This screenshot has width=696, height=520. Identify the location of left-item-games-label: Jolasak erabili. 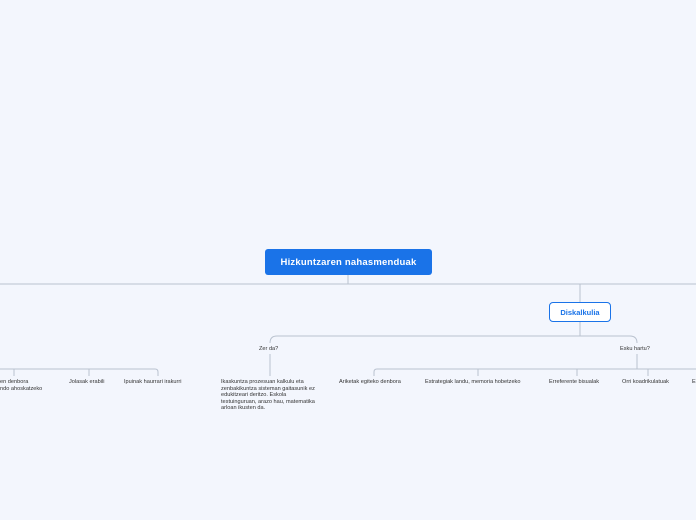
(87, 382).